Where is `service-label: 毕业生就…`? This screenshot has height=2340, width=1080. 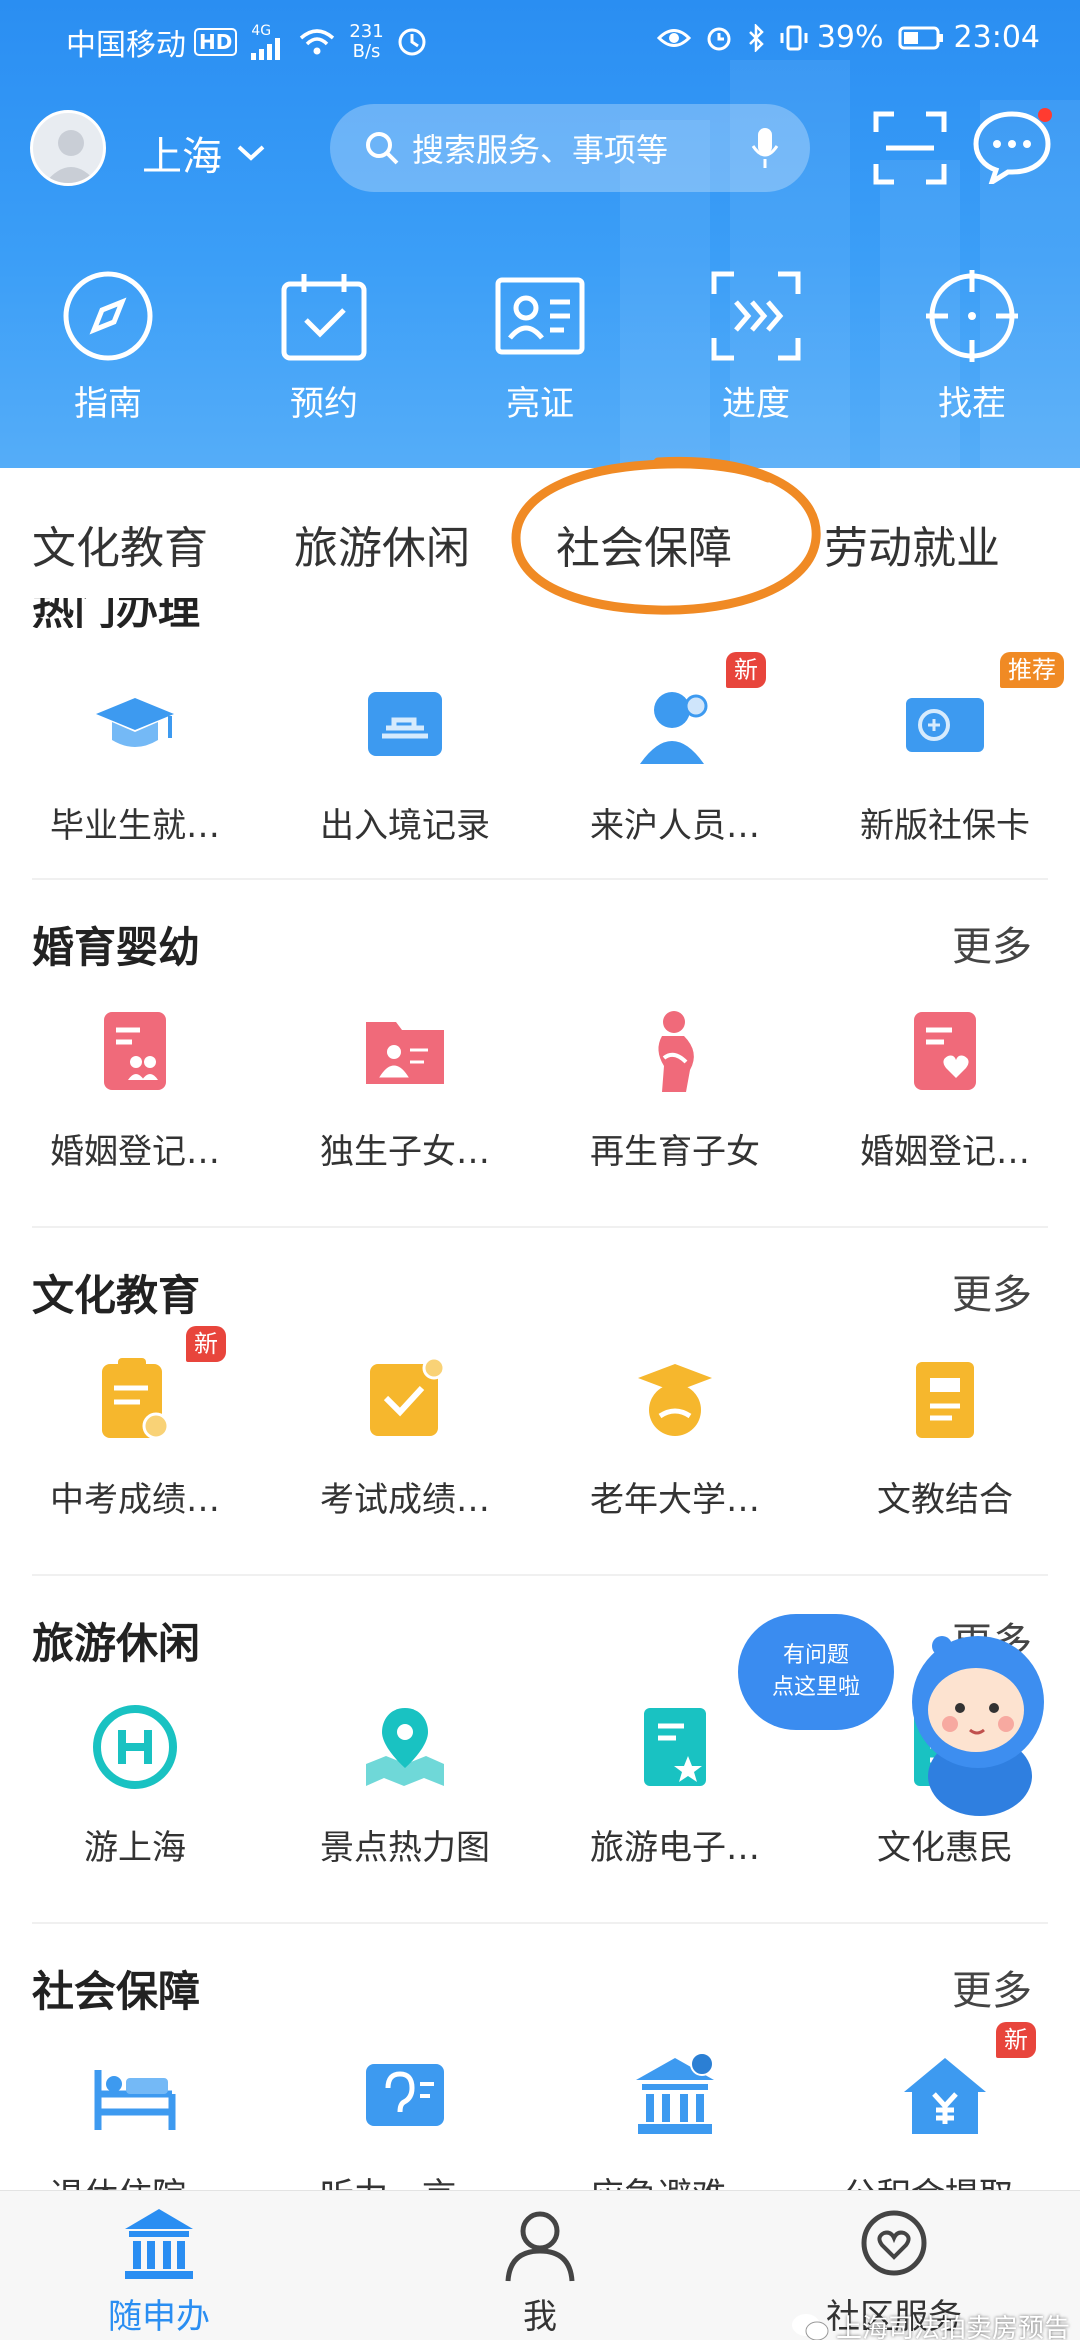
service-label: 毕业生就… is located at coordinates (135, 826).